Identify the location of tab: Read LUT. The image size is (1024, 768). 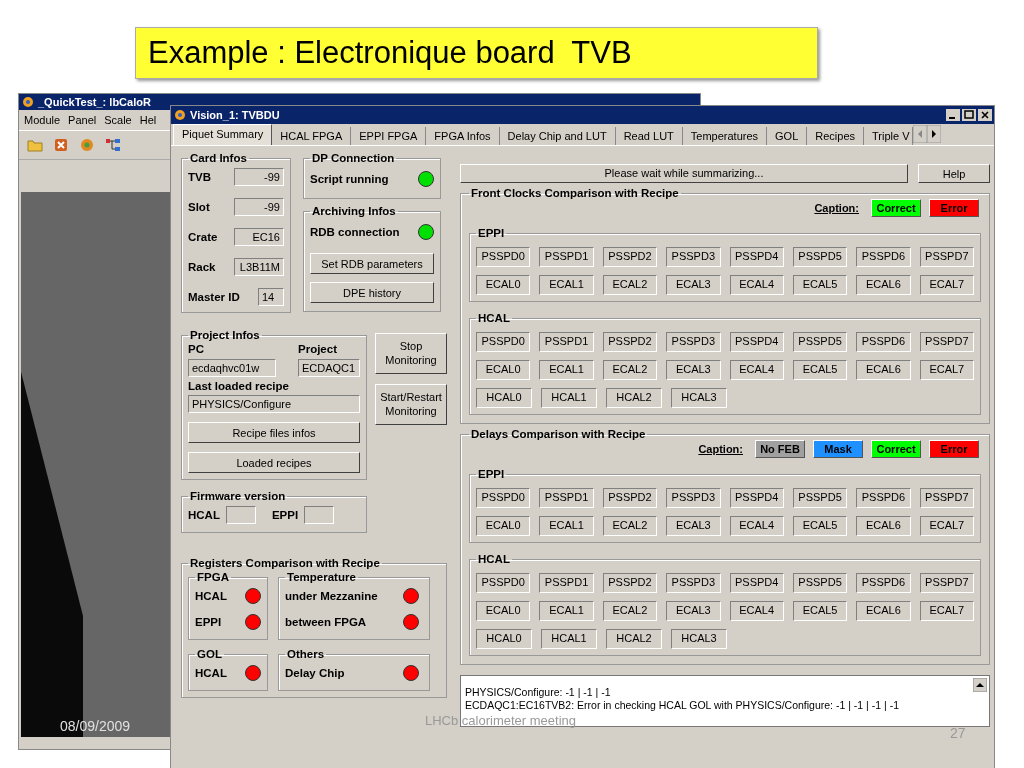
(649, 136).